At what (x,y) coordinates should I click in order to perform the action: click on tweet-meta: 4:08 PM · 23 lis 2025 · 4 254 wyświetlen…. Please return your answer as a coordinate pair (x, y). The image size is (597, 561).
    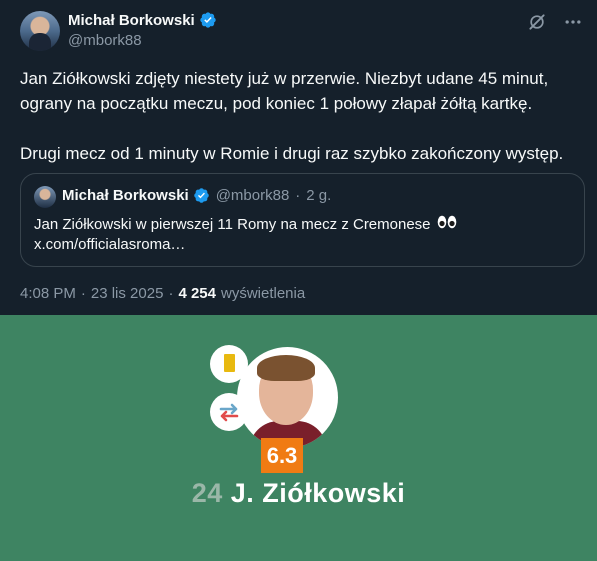
    Looking at the image, I should click on (162, 293).